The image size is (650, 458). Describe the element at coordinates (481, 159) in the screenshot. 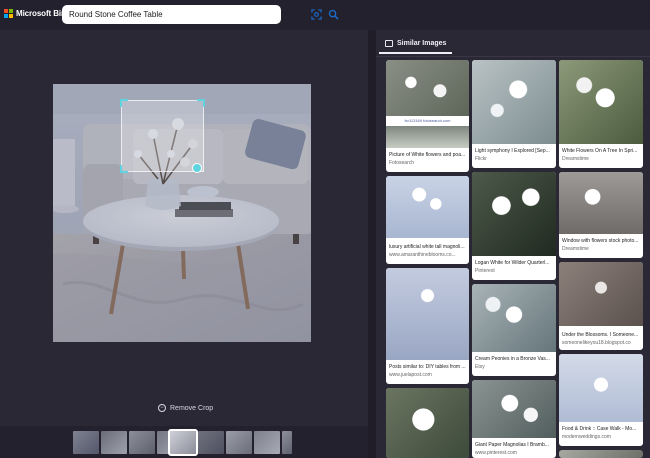

I see `result-source: Flickr` at that location.